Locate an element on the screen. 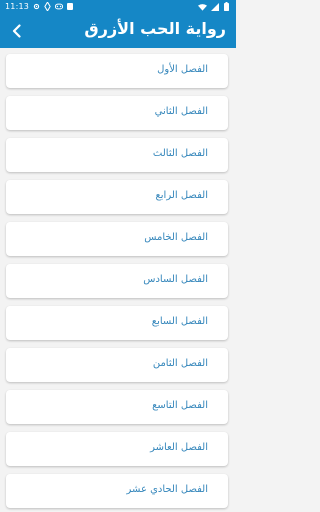 Image resolution: width=320 pixels, height=512 pixels. chapter-label: الفصل الثاني is located at coordinates (181, 111).